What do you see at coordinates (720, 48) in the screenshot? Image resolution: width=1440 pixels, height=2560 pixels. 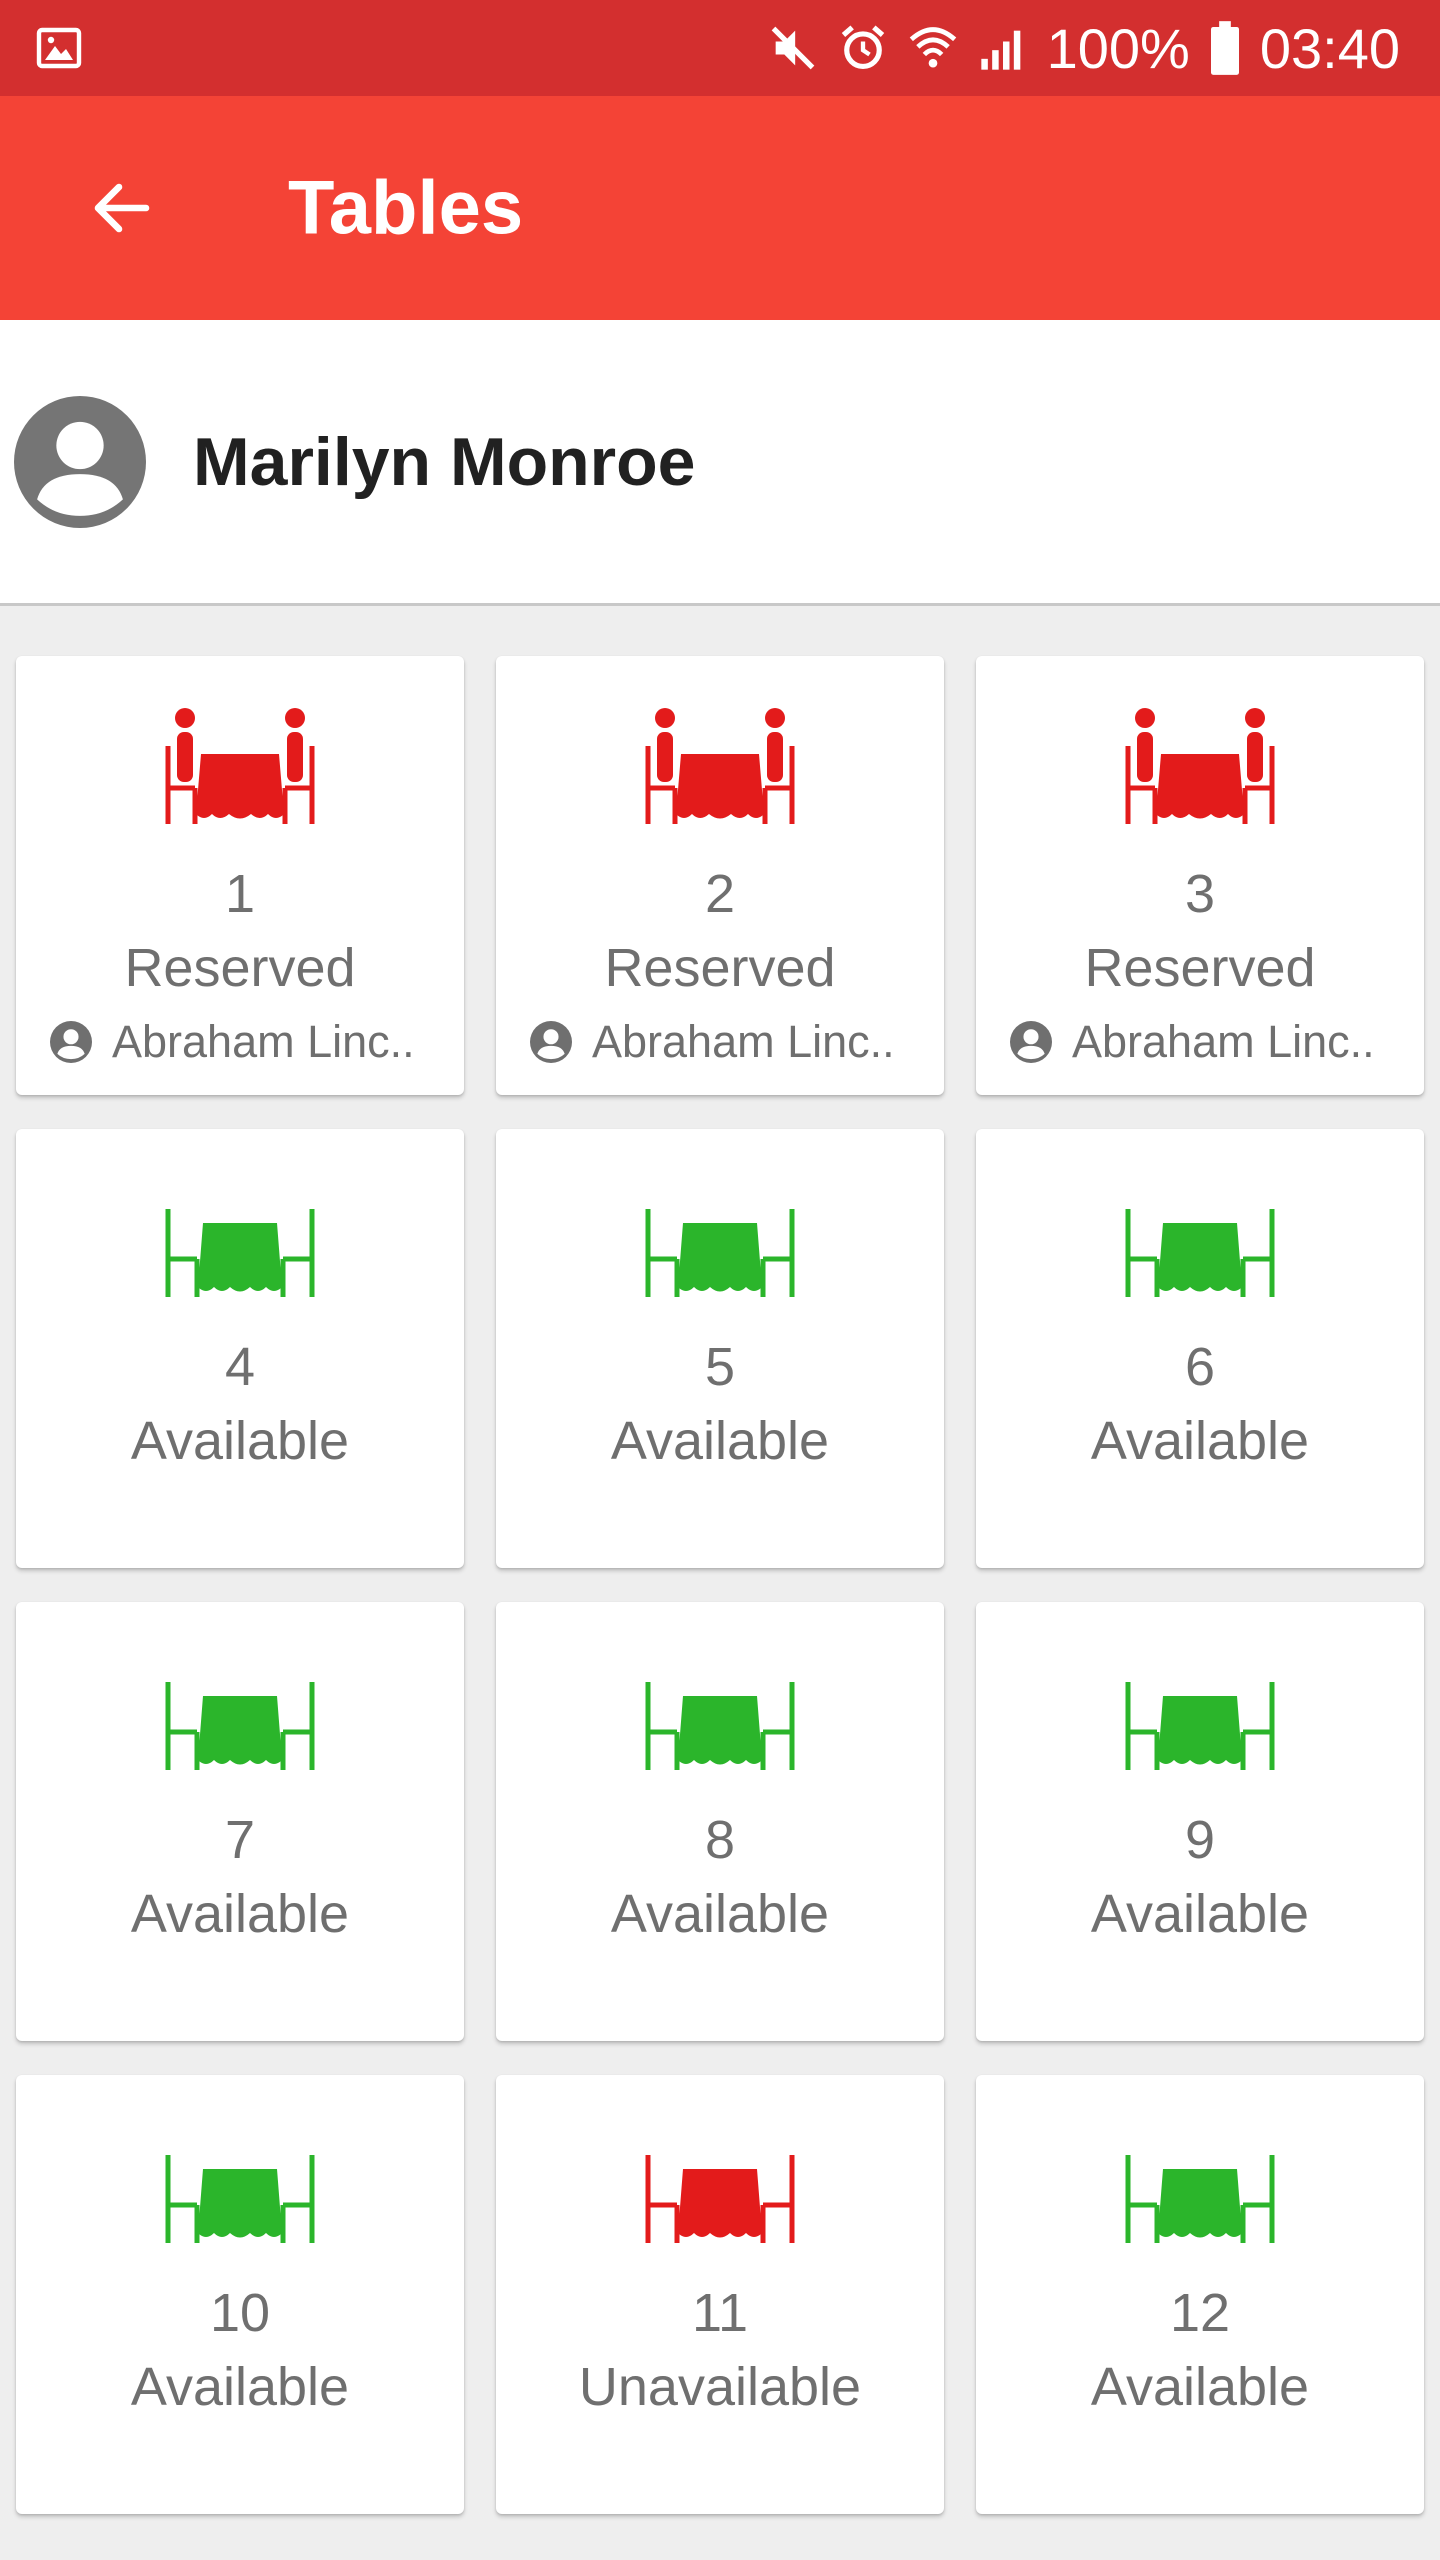 I see `status-bar: 100% 03:40` at bounding box center [720, 48].